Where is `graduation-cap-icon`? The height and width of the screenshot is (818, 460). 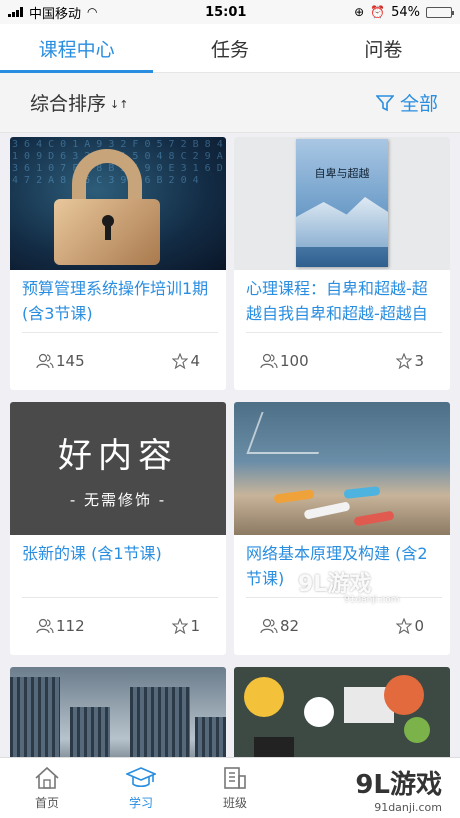 graduation-cap-icon is located at coordinates (141, 776).